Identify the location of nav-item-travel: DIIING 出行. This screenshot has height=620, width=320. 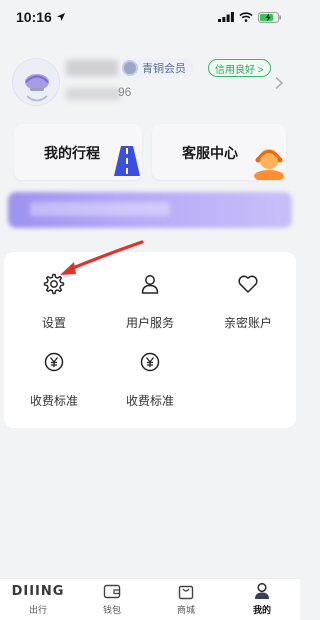
(38, 600).